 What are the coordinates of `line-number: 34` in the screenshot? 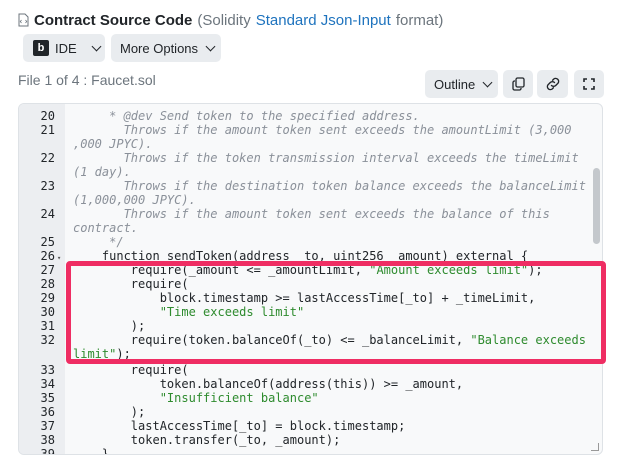 It's located at (47, 384).